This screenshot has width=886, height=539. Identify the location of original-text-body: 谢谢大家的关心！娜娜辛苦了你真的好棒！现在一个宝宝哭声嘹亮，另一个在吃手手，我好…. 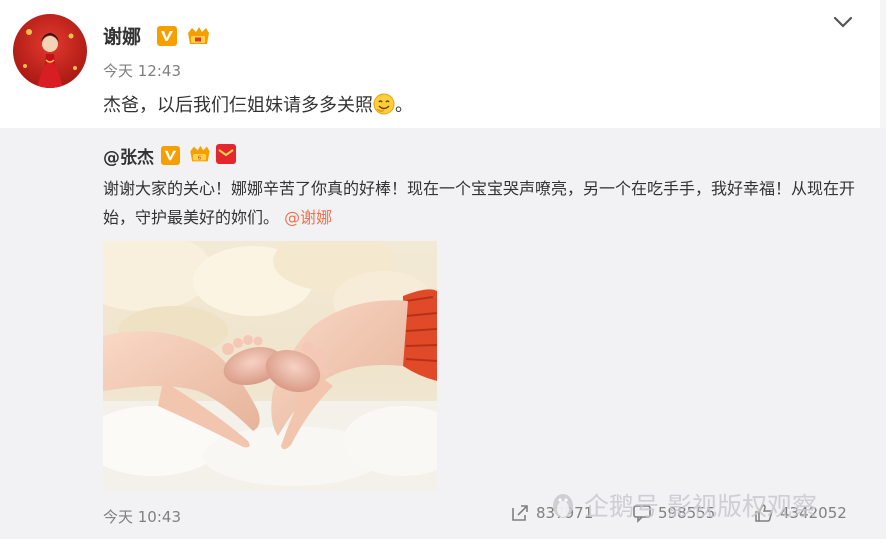
(479, 203).